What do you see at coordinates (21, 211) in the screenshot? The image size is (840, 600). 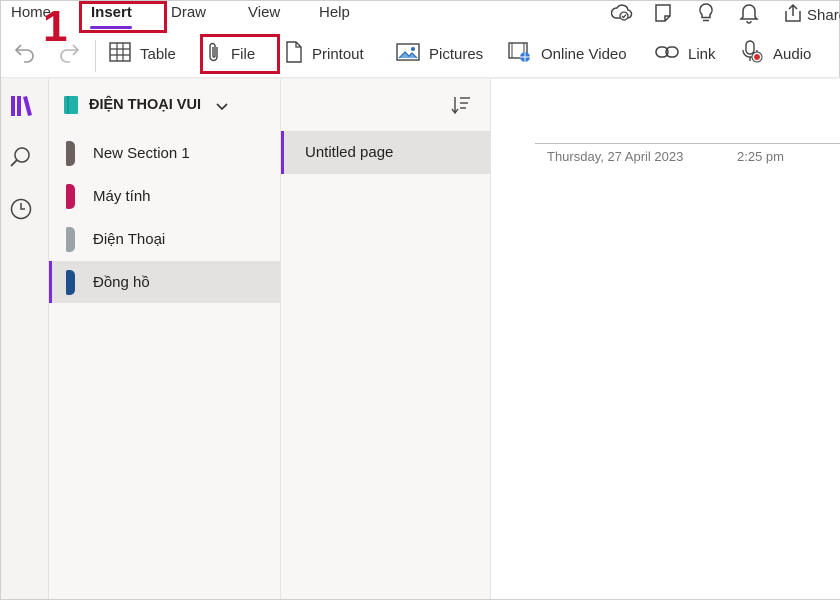 I see `clock-icon` at bounding box center [21, 211].